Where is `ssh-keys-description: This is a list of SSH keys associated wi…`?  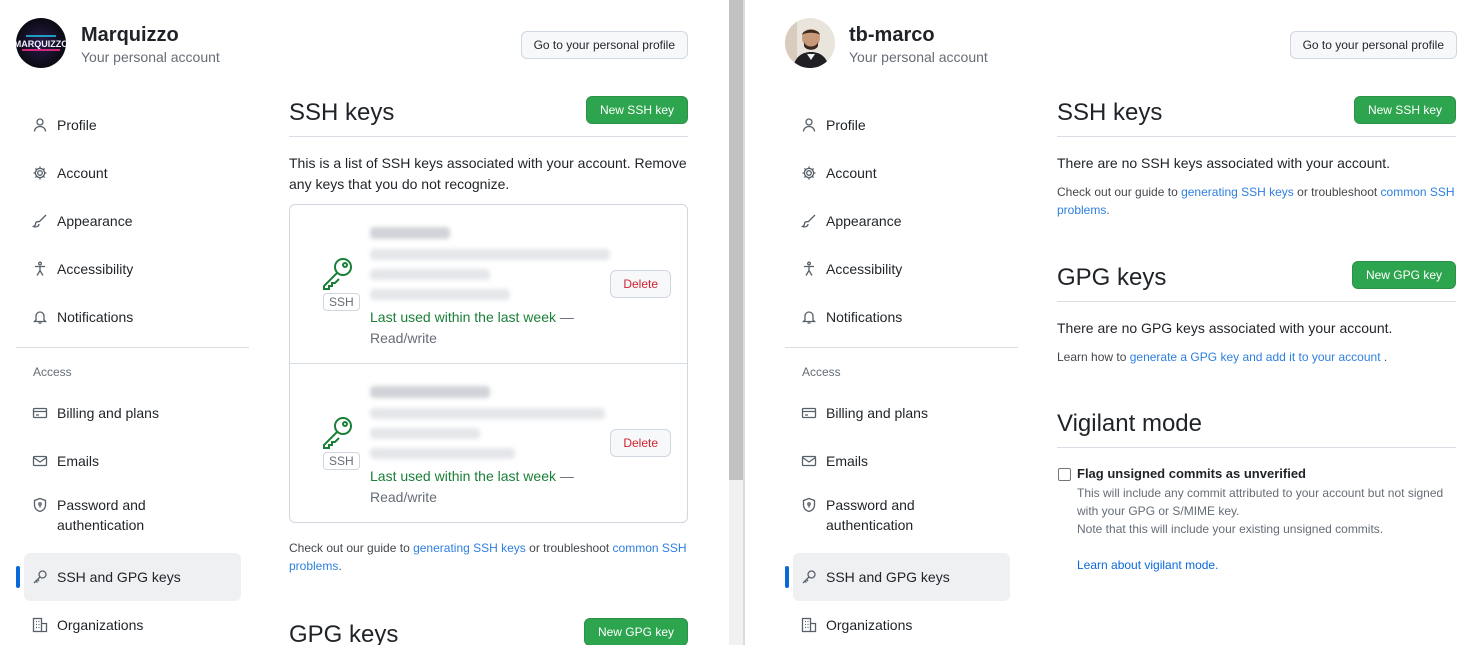 ssh-keys-description: This is a list of SSH keys associated wi… is located at coordinates (488, 173).